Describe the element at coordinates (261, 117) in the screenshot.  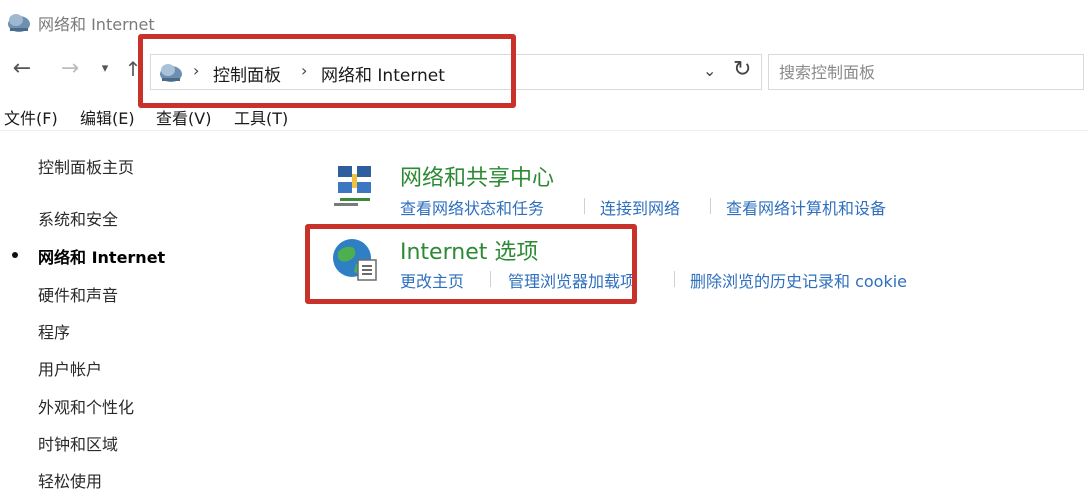
I see `menu-tools: 工具(T)` at that location.